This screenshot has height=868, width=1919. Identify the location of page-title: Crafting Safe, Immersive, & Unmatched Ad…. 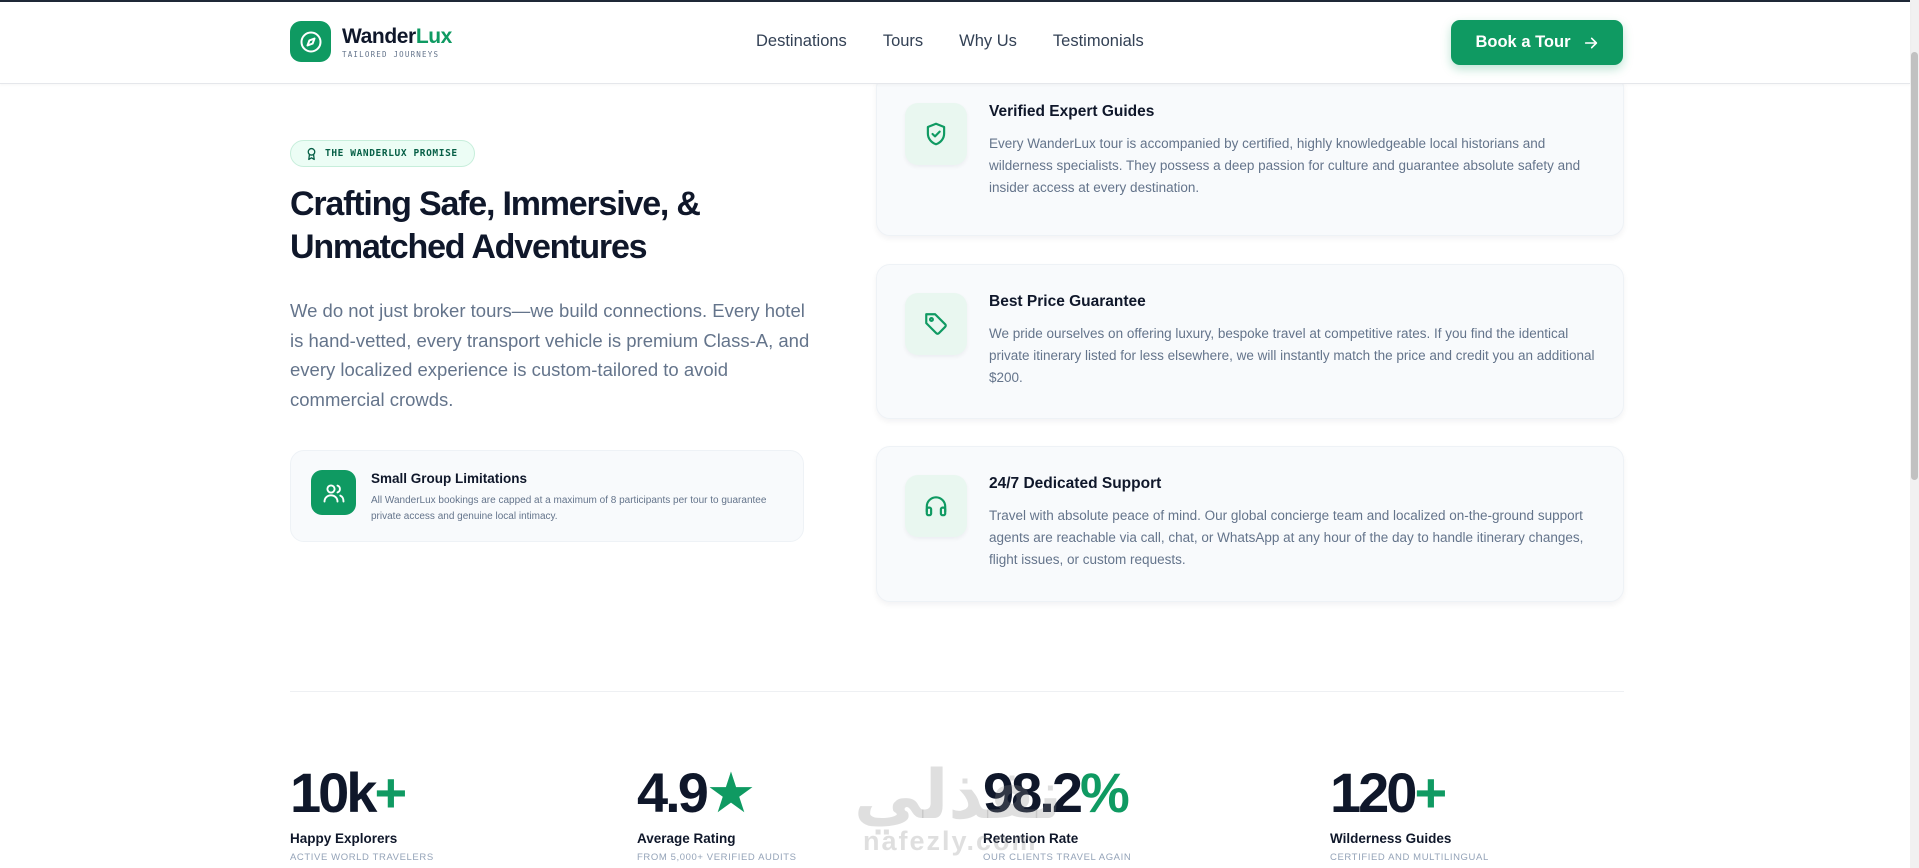
(550, 226).